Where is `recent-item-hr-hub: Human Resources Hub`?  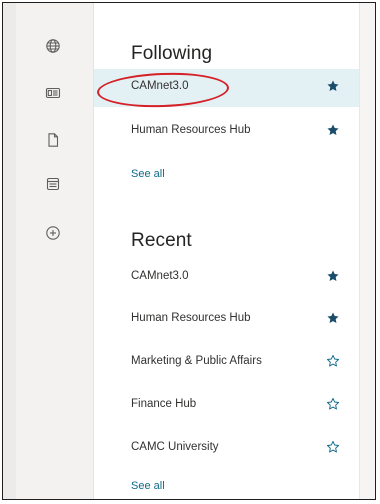 recent-item-hr-hub: Human Resources Hub is located at coordinates (226, 320).